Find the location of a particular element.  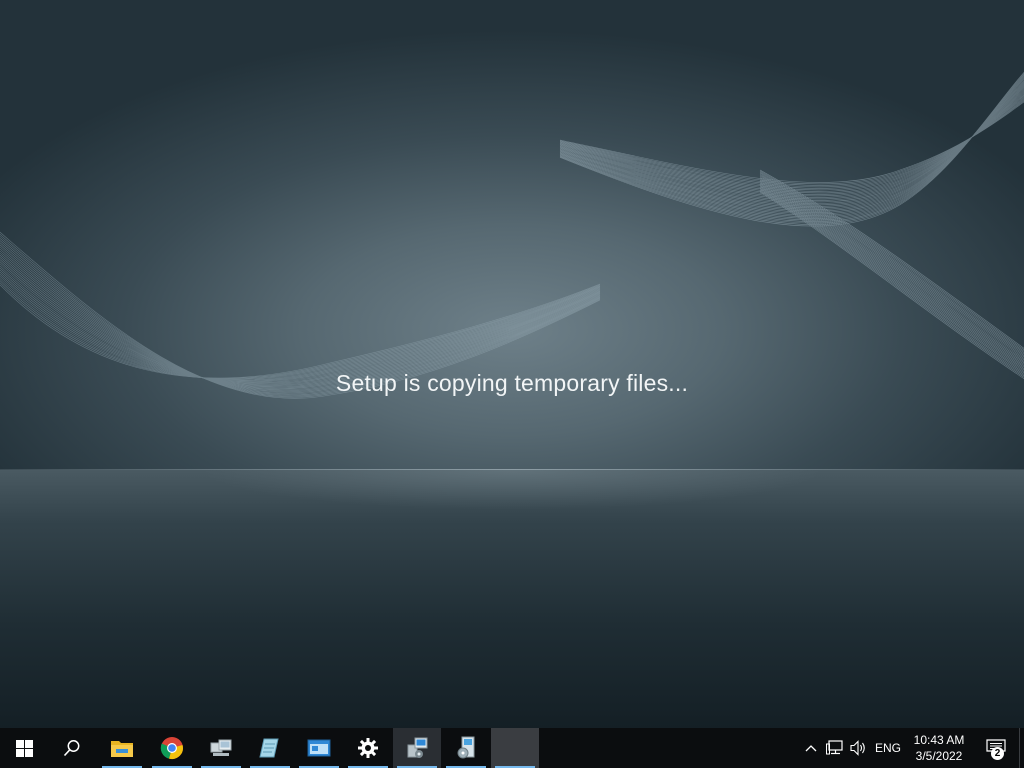

taskbar-notepad is located at coordinates (270, 748).